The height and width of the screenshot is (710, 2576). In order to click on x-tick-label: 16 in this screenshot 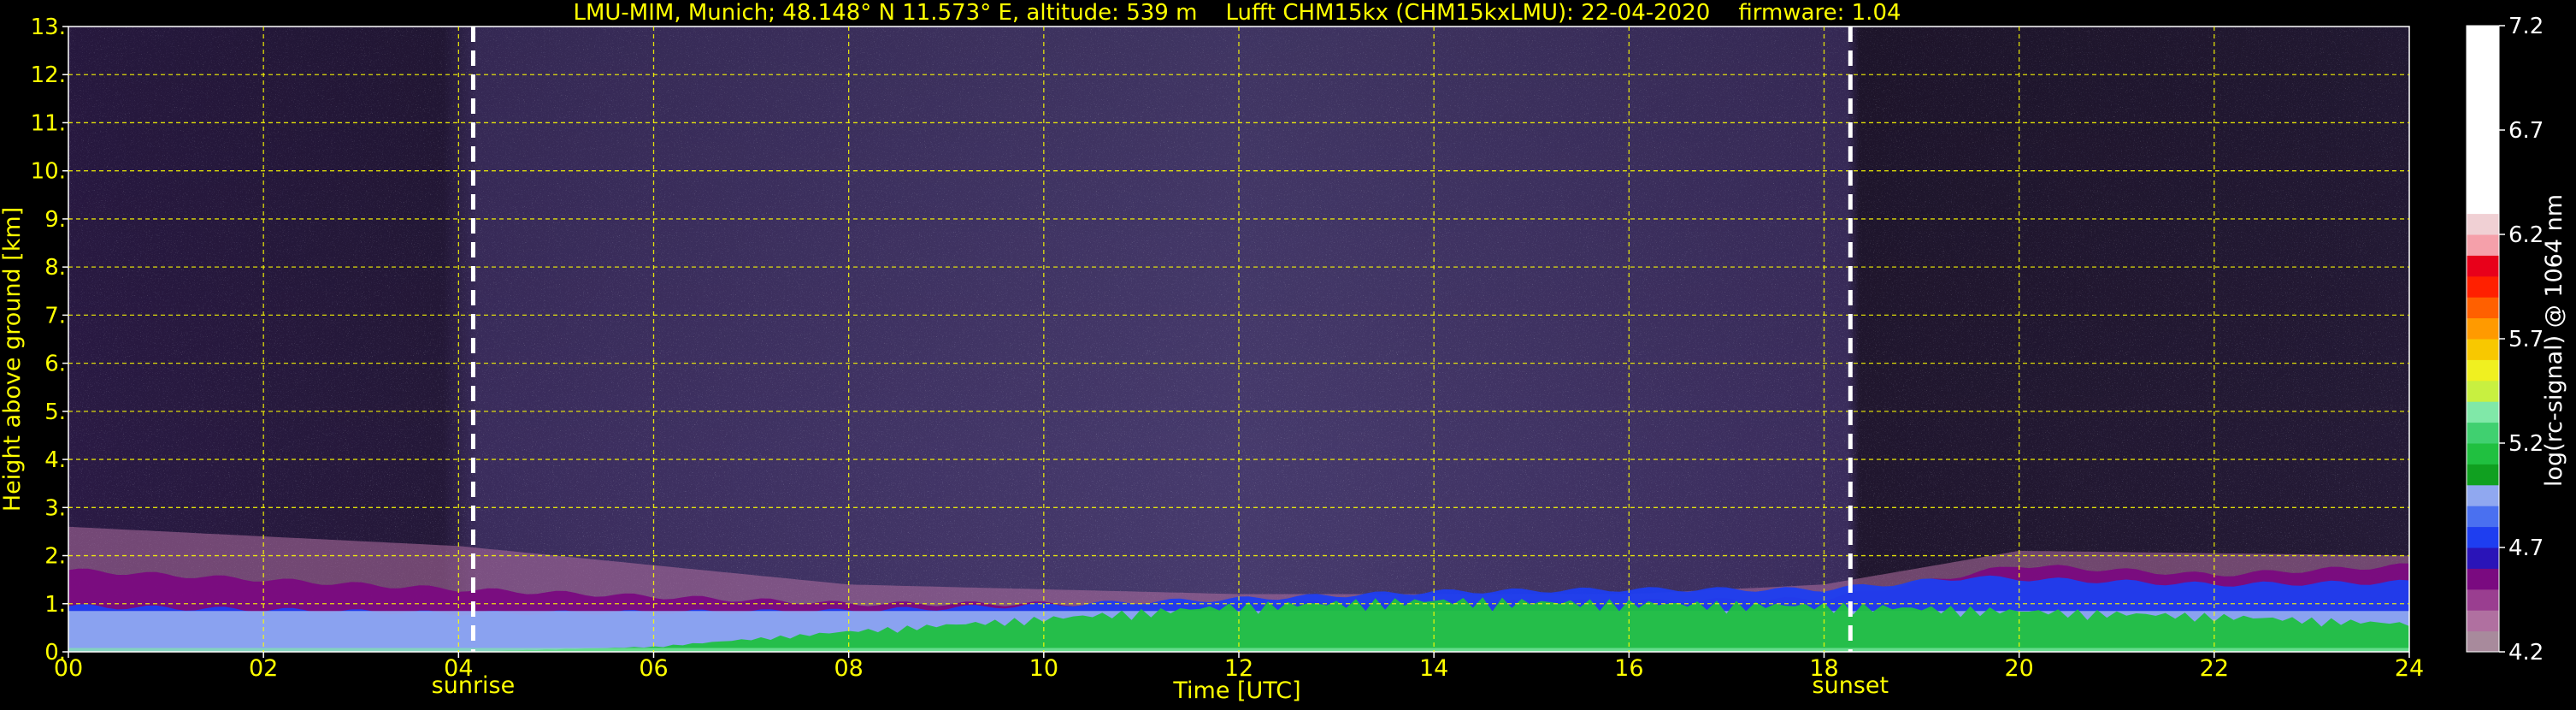, I will do `click(1628, 668)`.